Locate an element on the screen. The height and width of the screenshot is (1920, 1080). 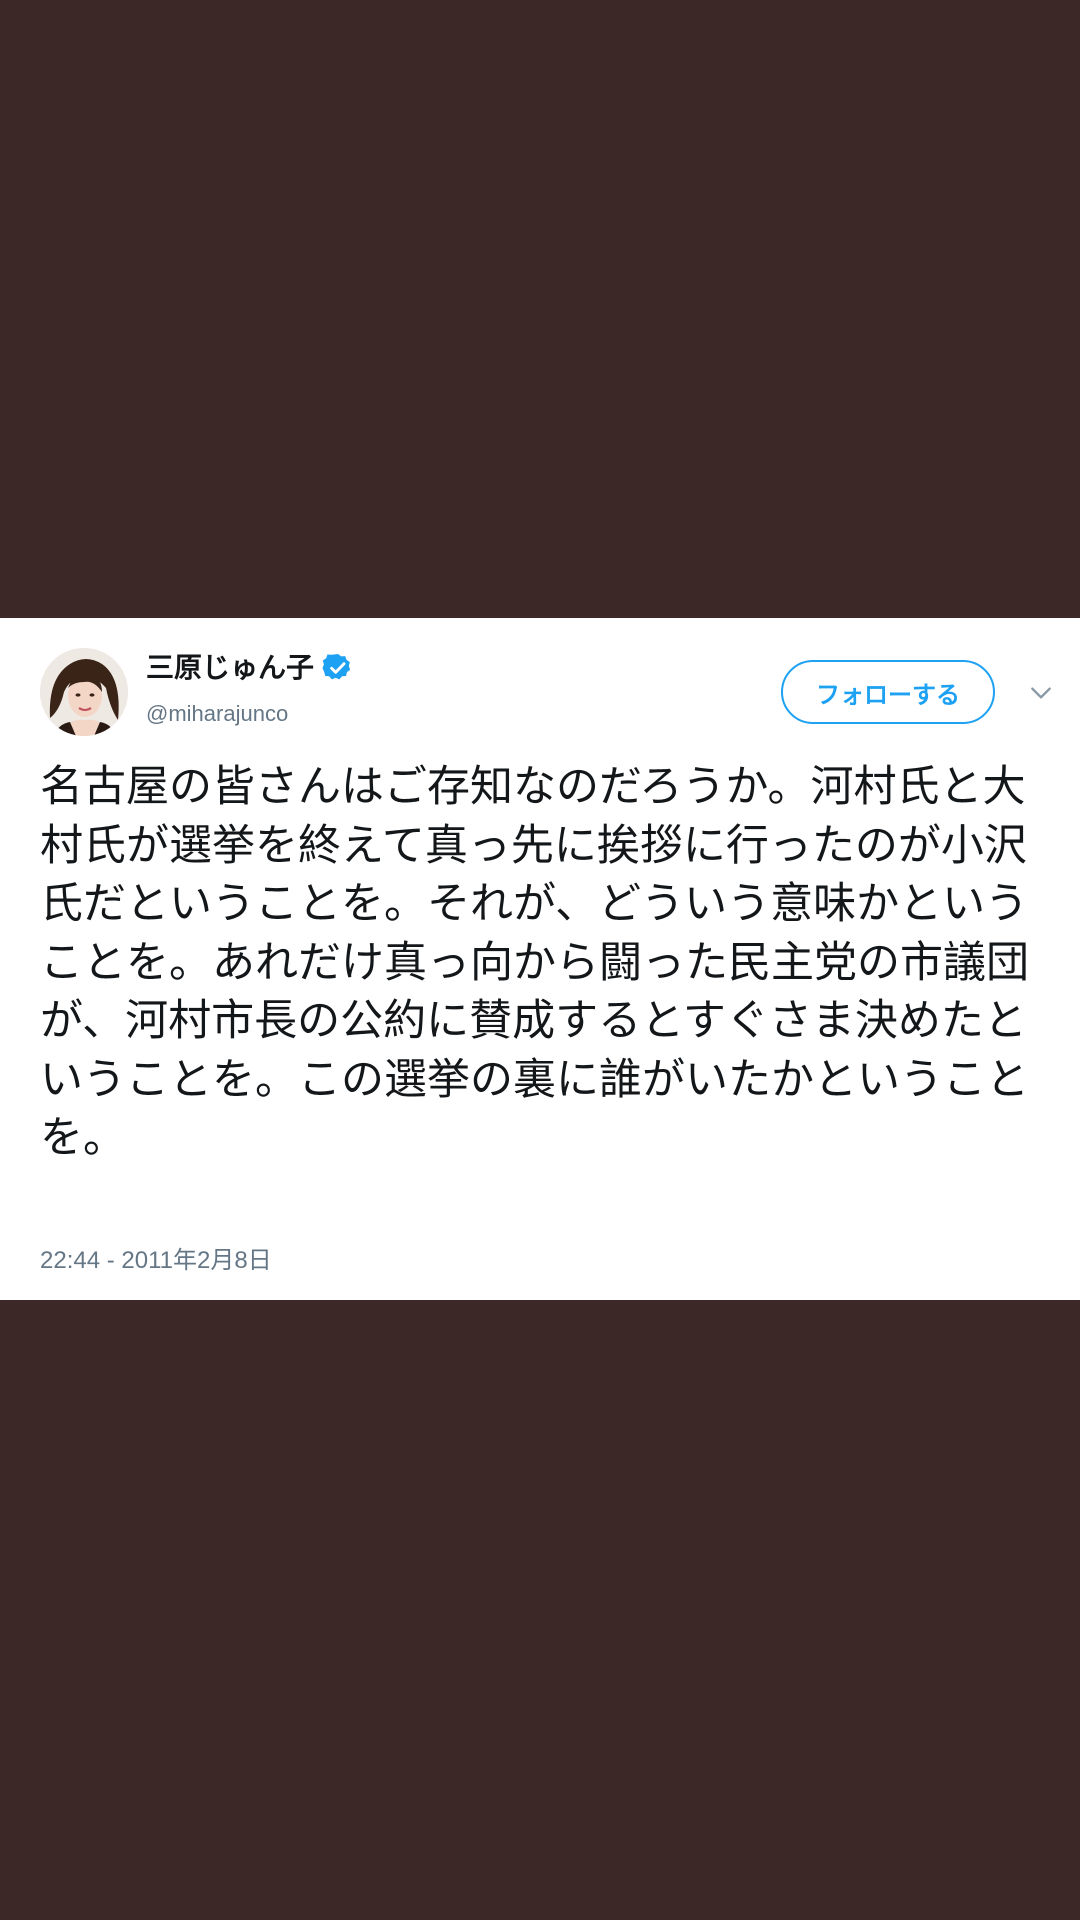
verified-badge-icon is located at coordinates (338, 668).